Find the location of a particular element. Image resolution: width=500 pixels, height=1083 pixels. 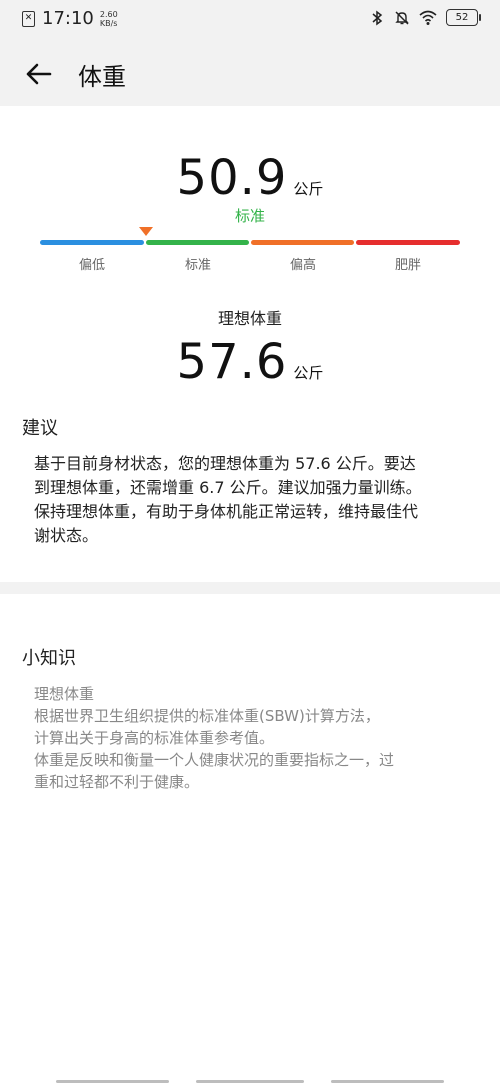

knowledge-title: 小知识 is located at coordinates (49, 658).